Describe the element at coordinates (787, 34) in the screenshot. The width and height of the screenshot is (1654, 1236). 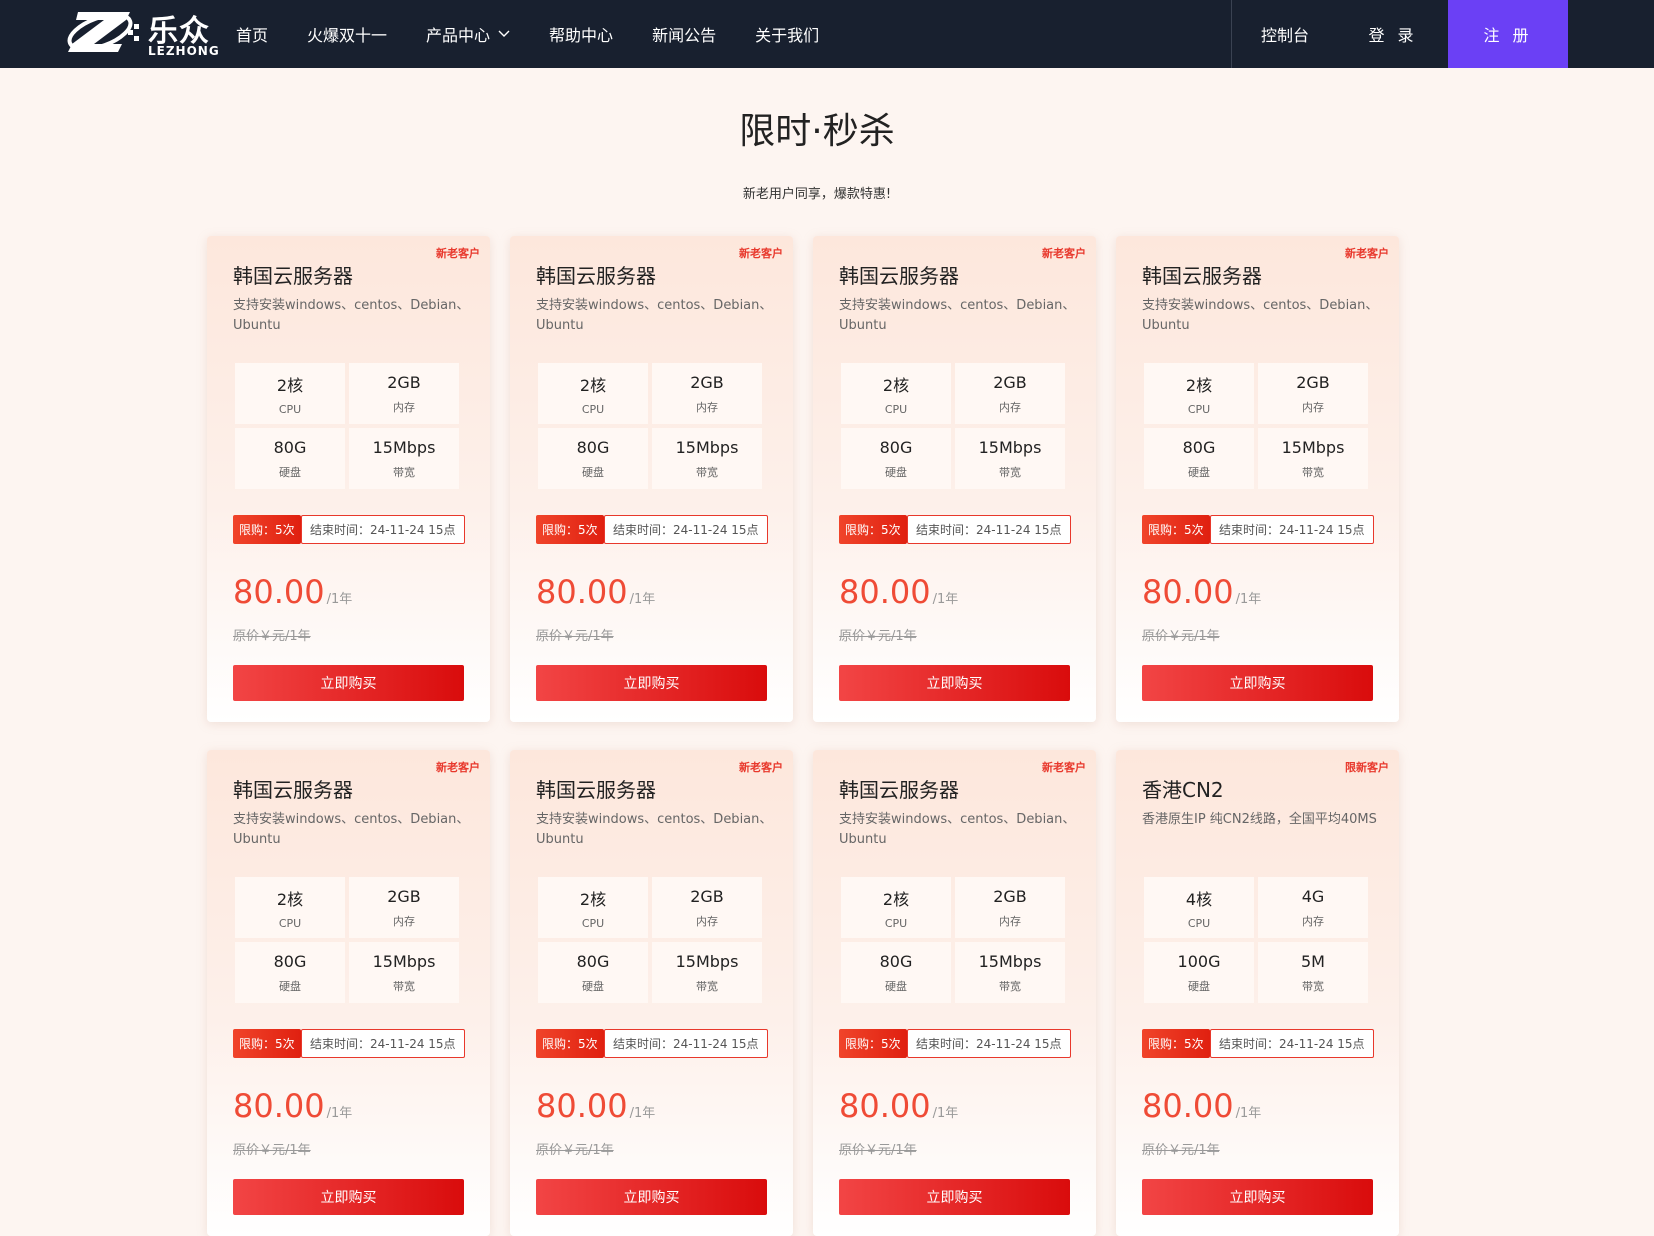
I see `nav-about: 关于我们` at that location.